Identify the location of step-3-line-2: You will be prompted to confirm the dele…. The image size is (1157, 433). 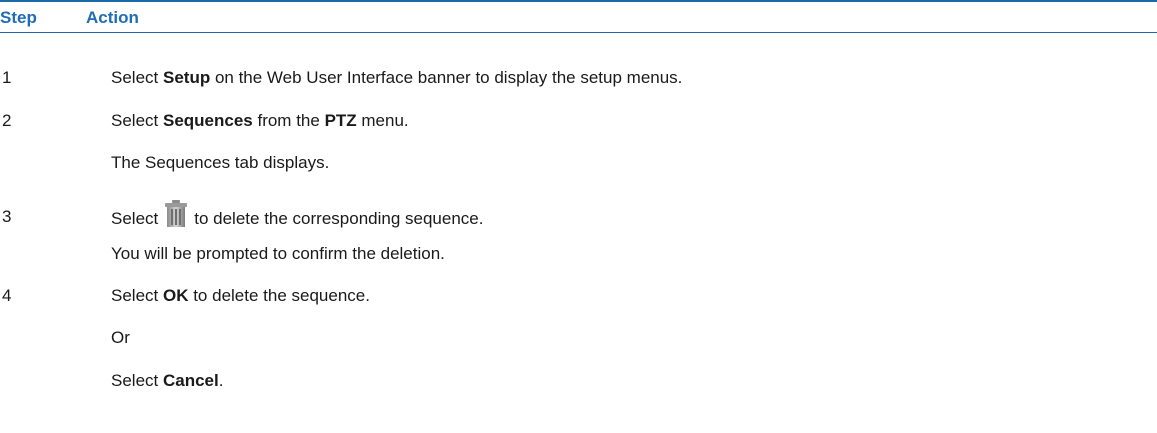
(278, 253).